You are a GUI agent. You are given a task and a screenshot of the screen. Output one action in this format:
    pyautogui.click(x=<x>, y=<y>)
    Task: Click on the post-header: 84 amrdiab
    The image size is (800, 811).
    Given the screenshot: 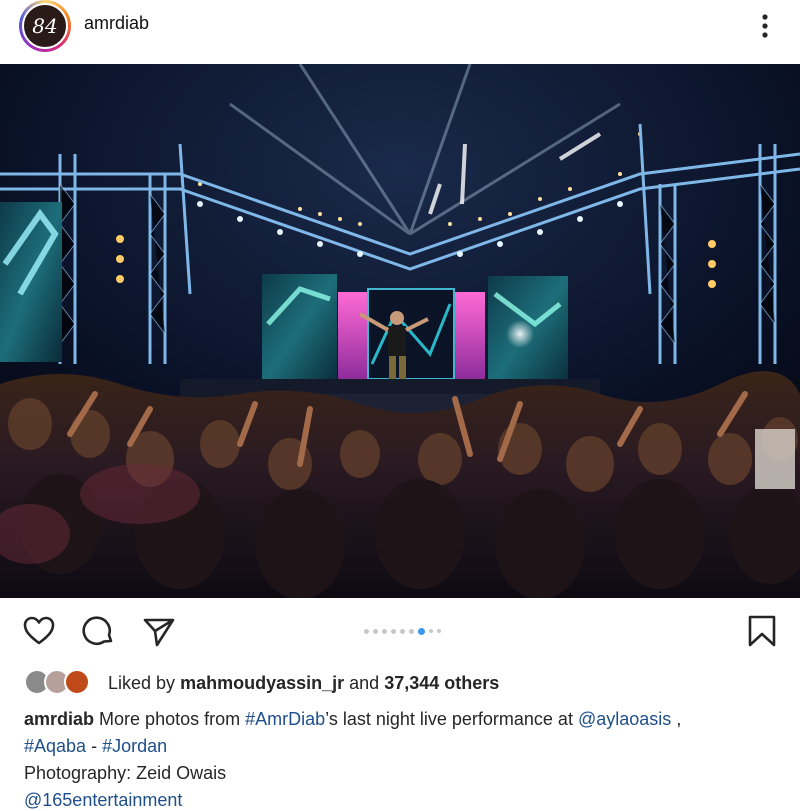 What is the action you would take?
    pyautogui.click(x=400, y=33)
    